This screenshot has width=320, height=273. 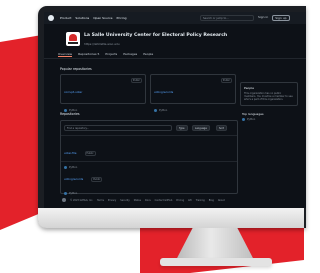 What do you see at coordinates (88, 54) in the screenshot?
I see `tab-repositories: Repositories 5` at bounding box center [88, 54].